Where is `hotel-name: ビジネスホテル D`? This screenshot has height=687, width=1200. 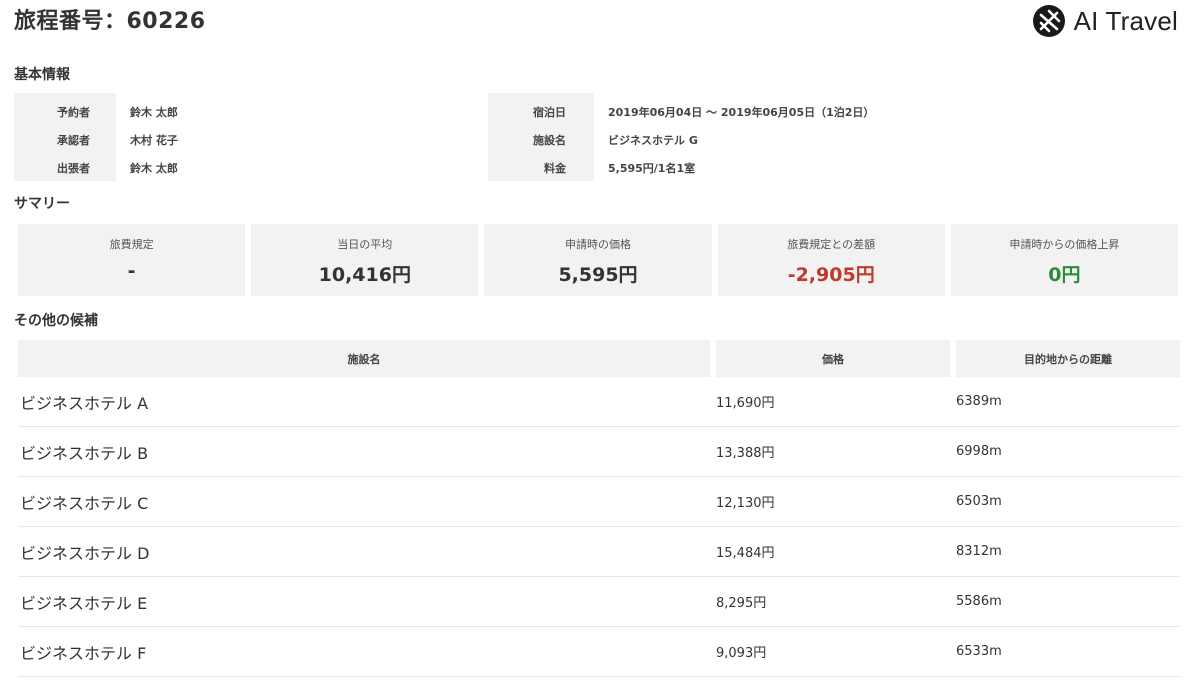 hotel-name: ビジネスホテル D is located at coordinates (85, 553).